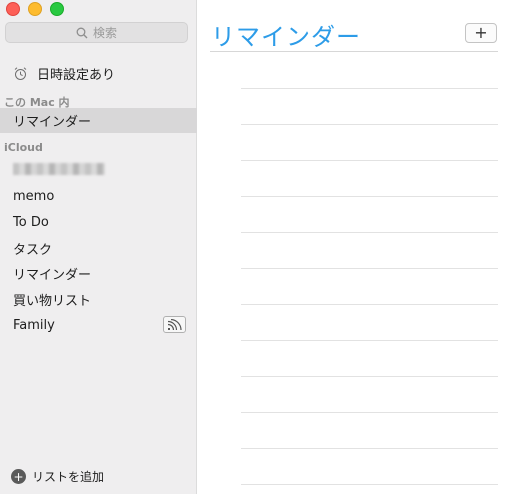  What do you see at coordinates (33, 250) in the screenshot?
I see `sidebar-item-label: タスク` at bounding box center [33, 250].